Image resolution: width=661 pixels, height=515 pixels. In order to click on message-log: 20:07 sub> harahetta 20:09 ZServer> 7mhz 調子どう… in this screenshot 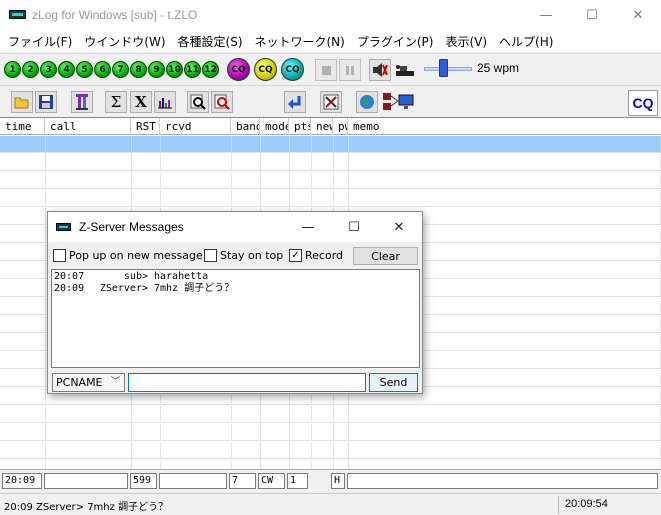, I will do `click(235, 318)`.